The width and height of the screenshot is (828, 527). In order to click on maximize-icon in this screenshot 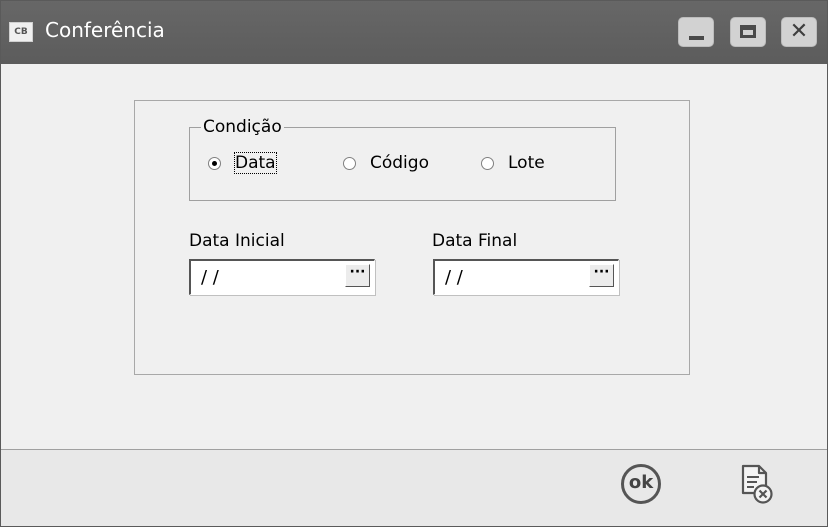, I will do `click(748, 31)`.